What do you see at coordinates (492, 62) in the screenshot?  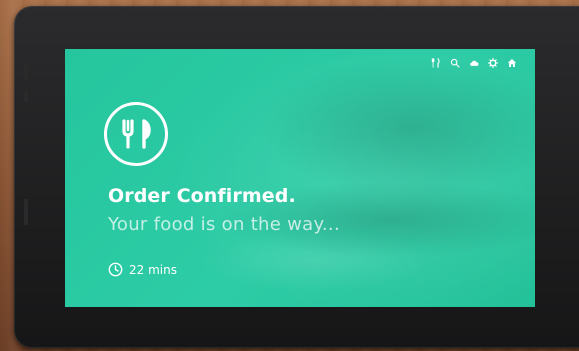 I see `gear-icon` at bounding box center [492, 62].